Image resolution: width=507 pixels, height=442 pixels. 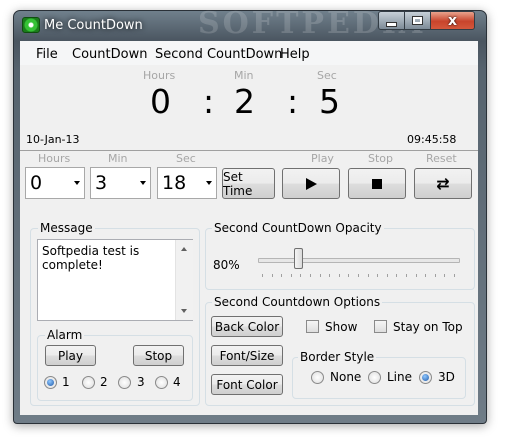 What do you see at coordinates (374, 377) in the screenshot?
I see `border-line-radio` at bounding box center [374, 377].